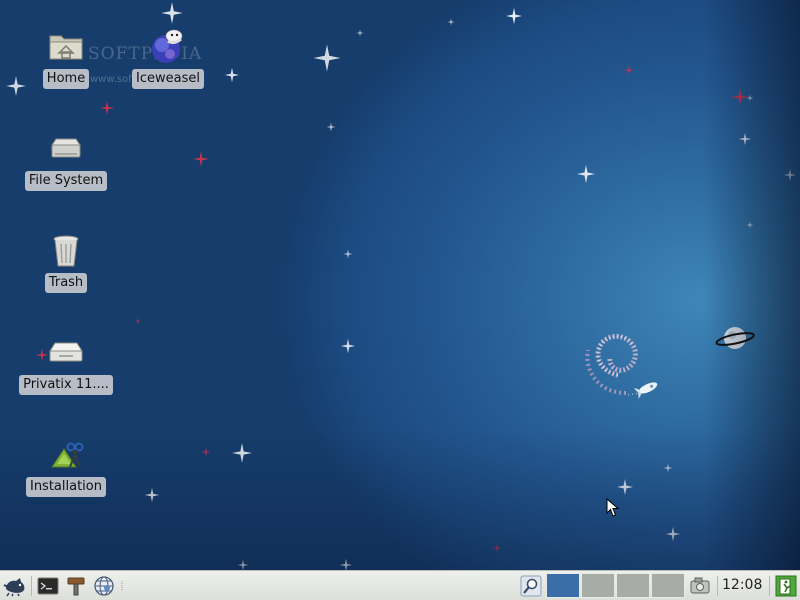 This screenshot has width=800, height=600. I want to click on desktop-icon-iceweasel: Iceweasel, so click(168, 58).